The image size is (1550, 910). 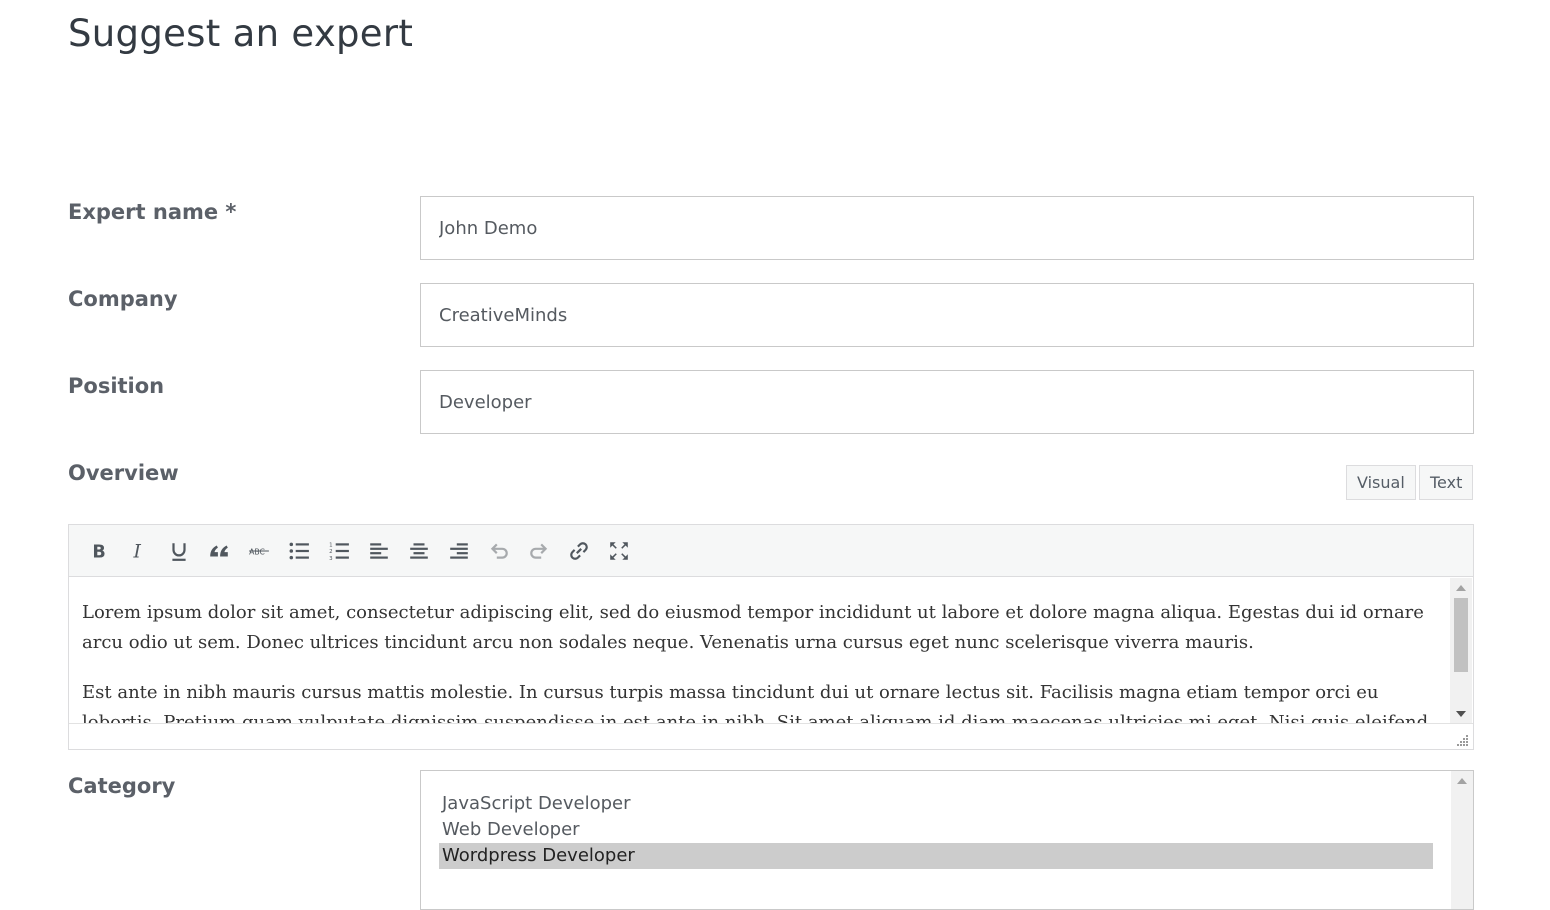 I want to click on category-option: JavaScript Developer, so click(x=936, y=804).